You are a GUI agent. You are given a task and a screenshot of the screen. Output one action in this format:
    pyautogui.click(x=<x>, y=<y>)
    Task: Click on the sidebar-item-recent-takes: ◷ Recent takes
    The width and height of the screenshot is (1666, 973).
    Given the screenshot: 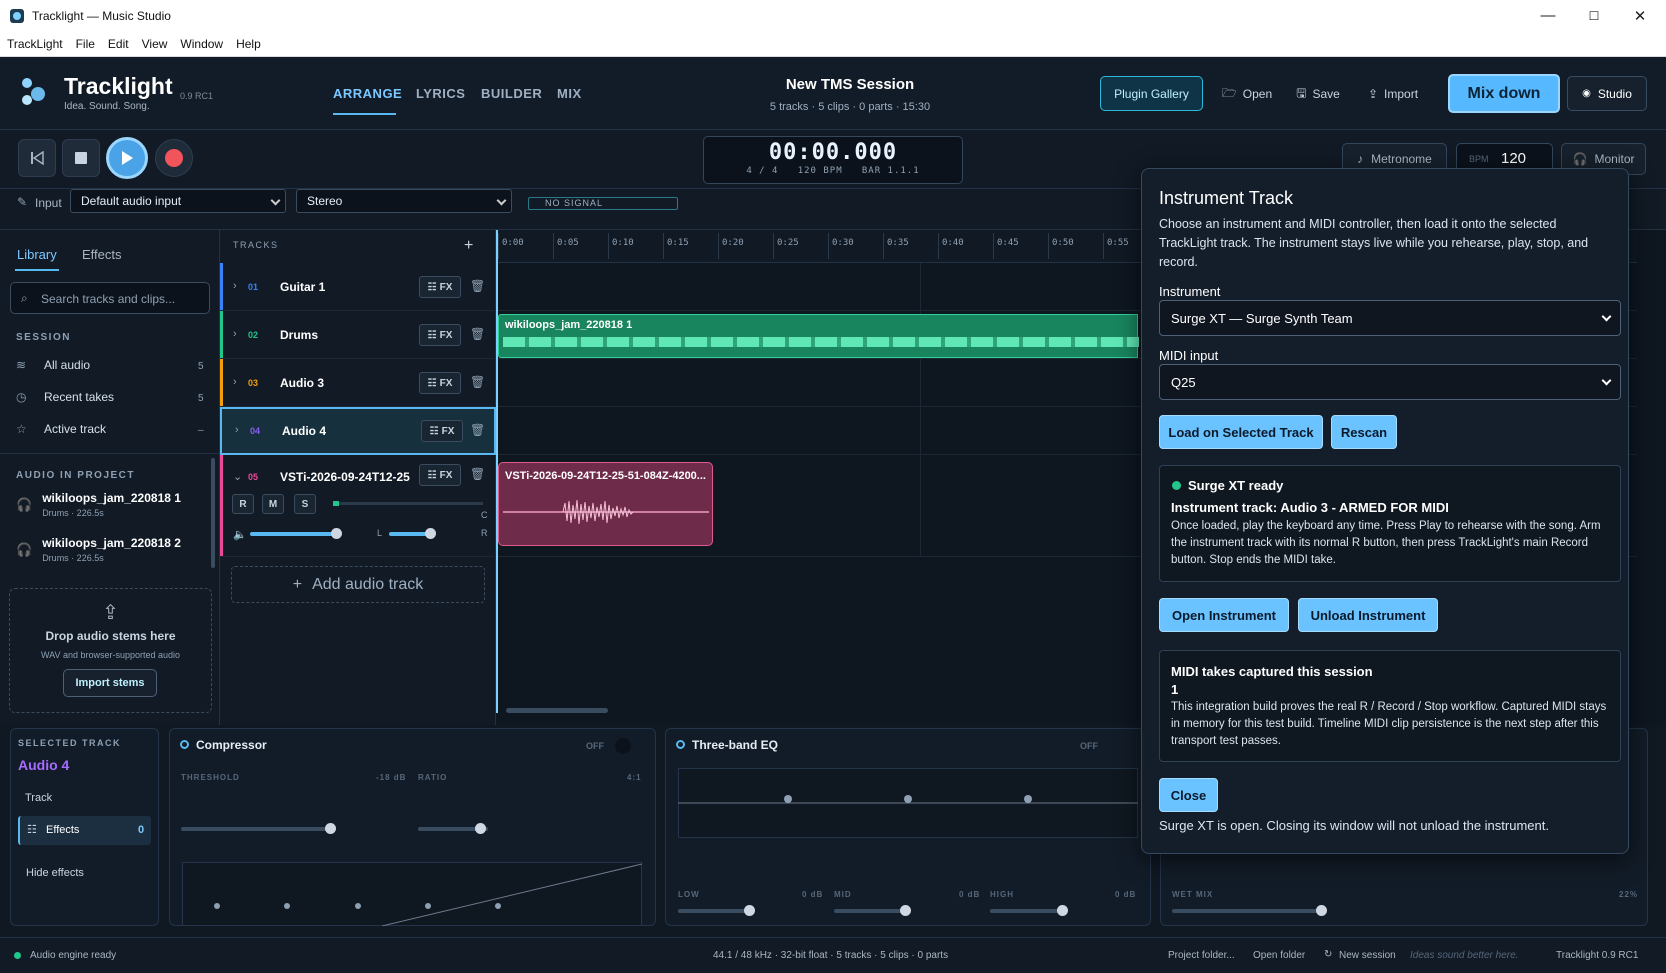 What is the action you would take?
    pyautogui.click(x=65, y=397)
    